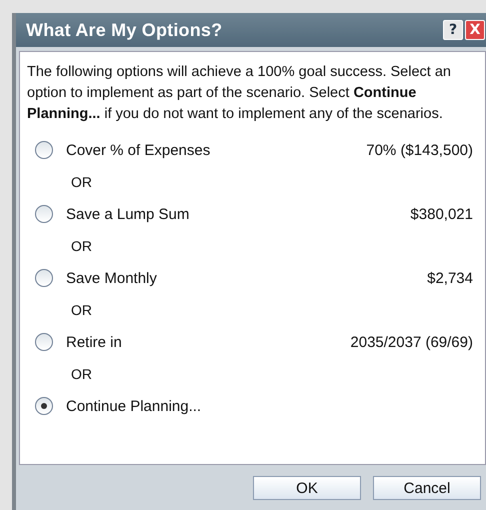 The height and width of the screenshot is (510, 486). Describe the element at coordinates (427, 488) in the screenshot. I see `cancel-button: Cancel` at that location.